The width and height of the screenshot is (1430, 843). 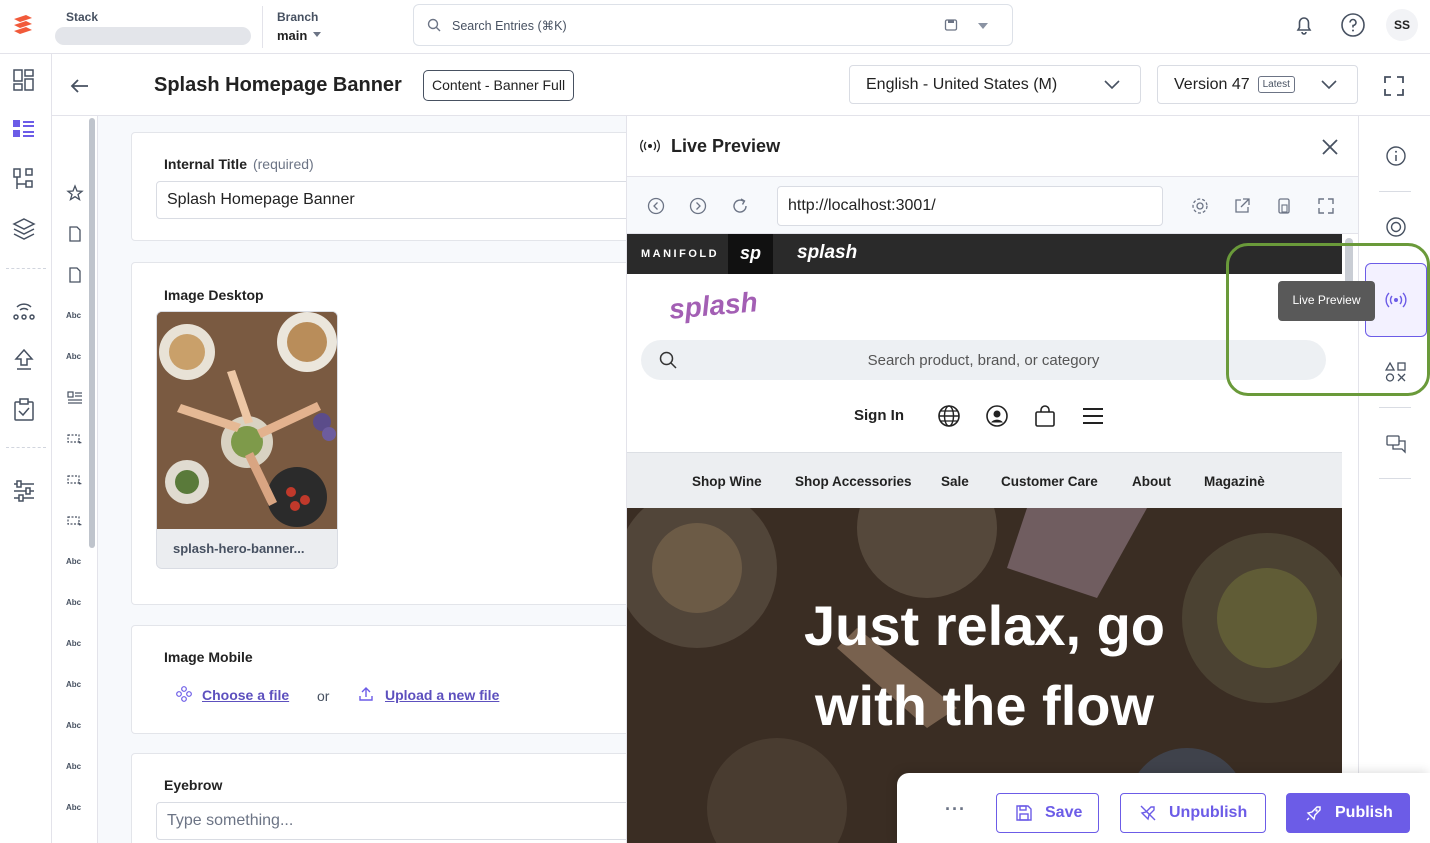 I want to click on stack-selector, so click(x=153, y=36).